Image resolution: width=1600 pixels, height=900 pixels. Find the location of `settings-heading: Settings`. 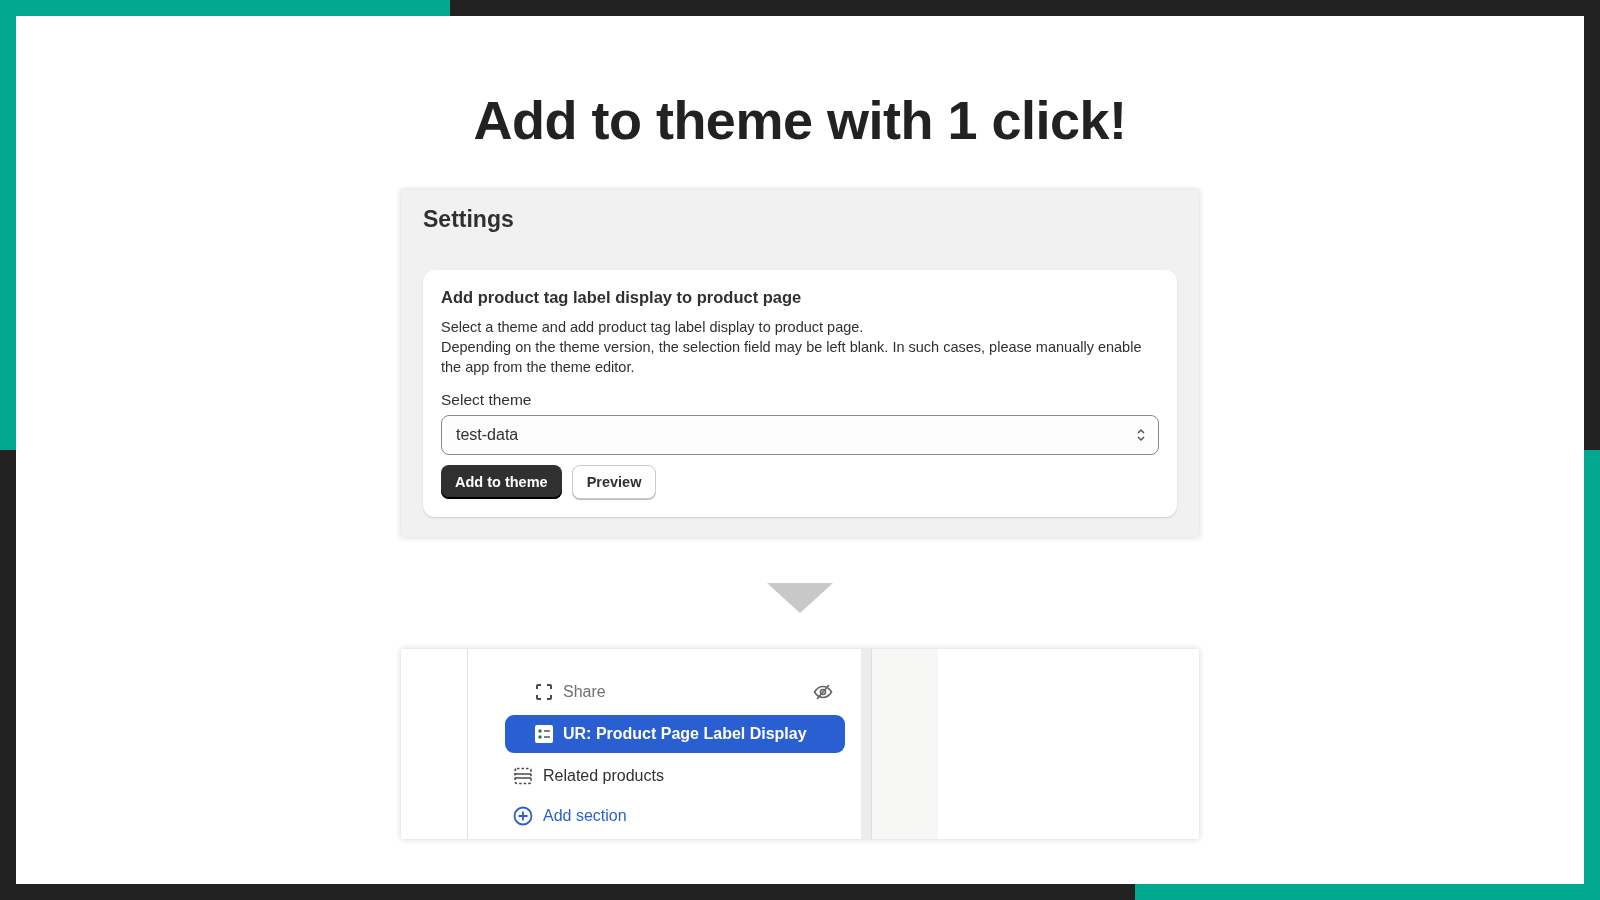

settings-heading: Settings is located at coordinates (468, 219).